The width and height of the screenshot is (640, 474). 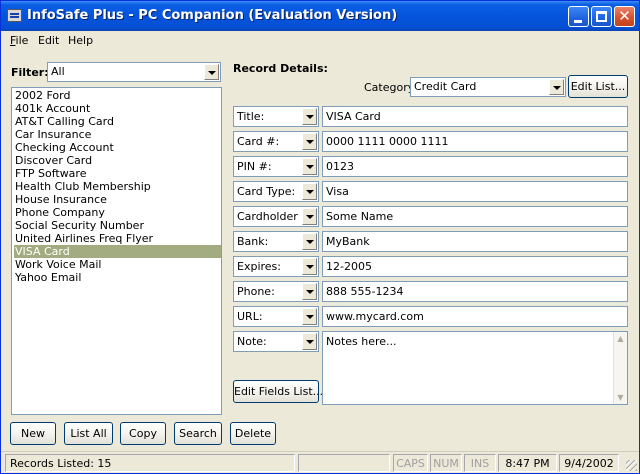 I want to click on field-label-dropdown: Note:, so click(x=276, y=341).